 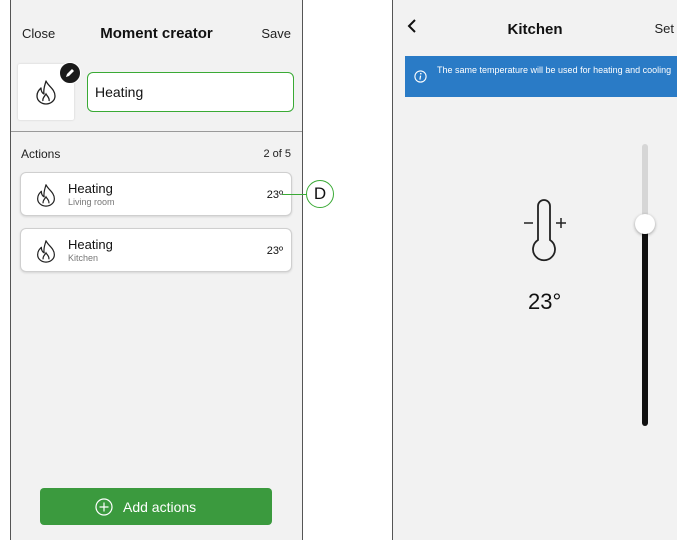 What do you see at coordinates (41, 154) in the screenshot?
I see `actions-header: Actions` at bounding box center [41, 154].